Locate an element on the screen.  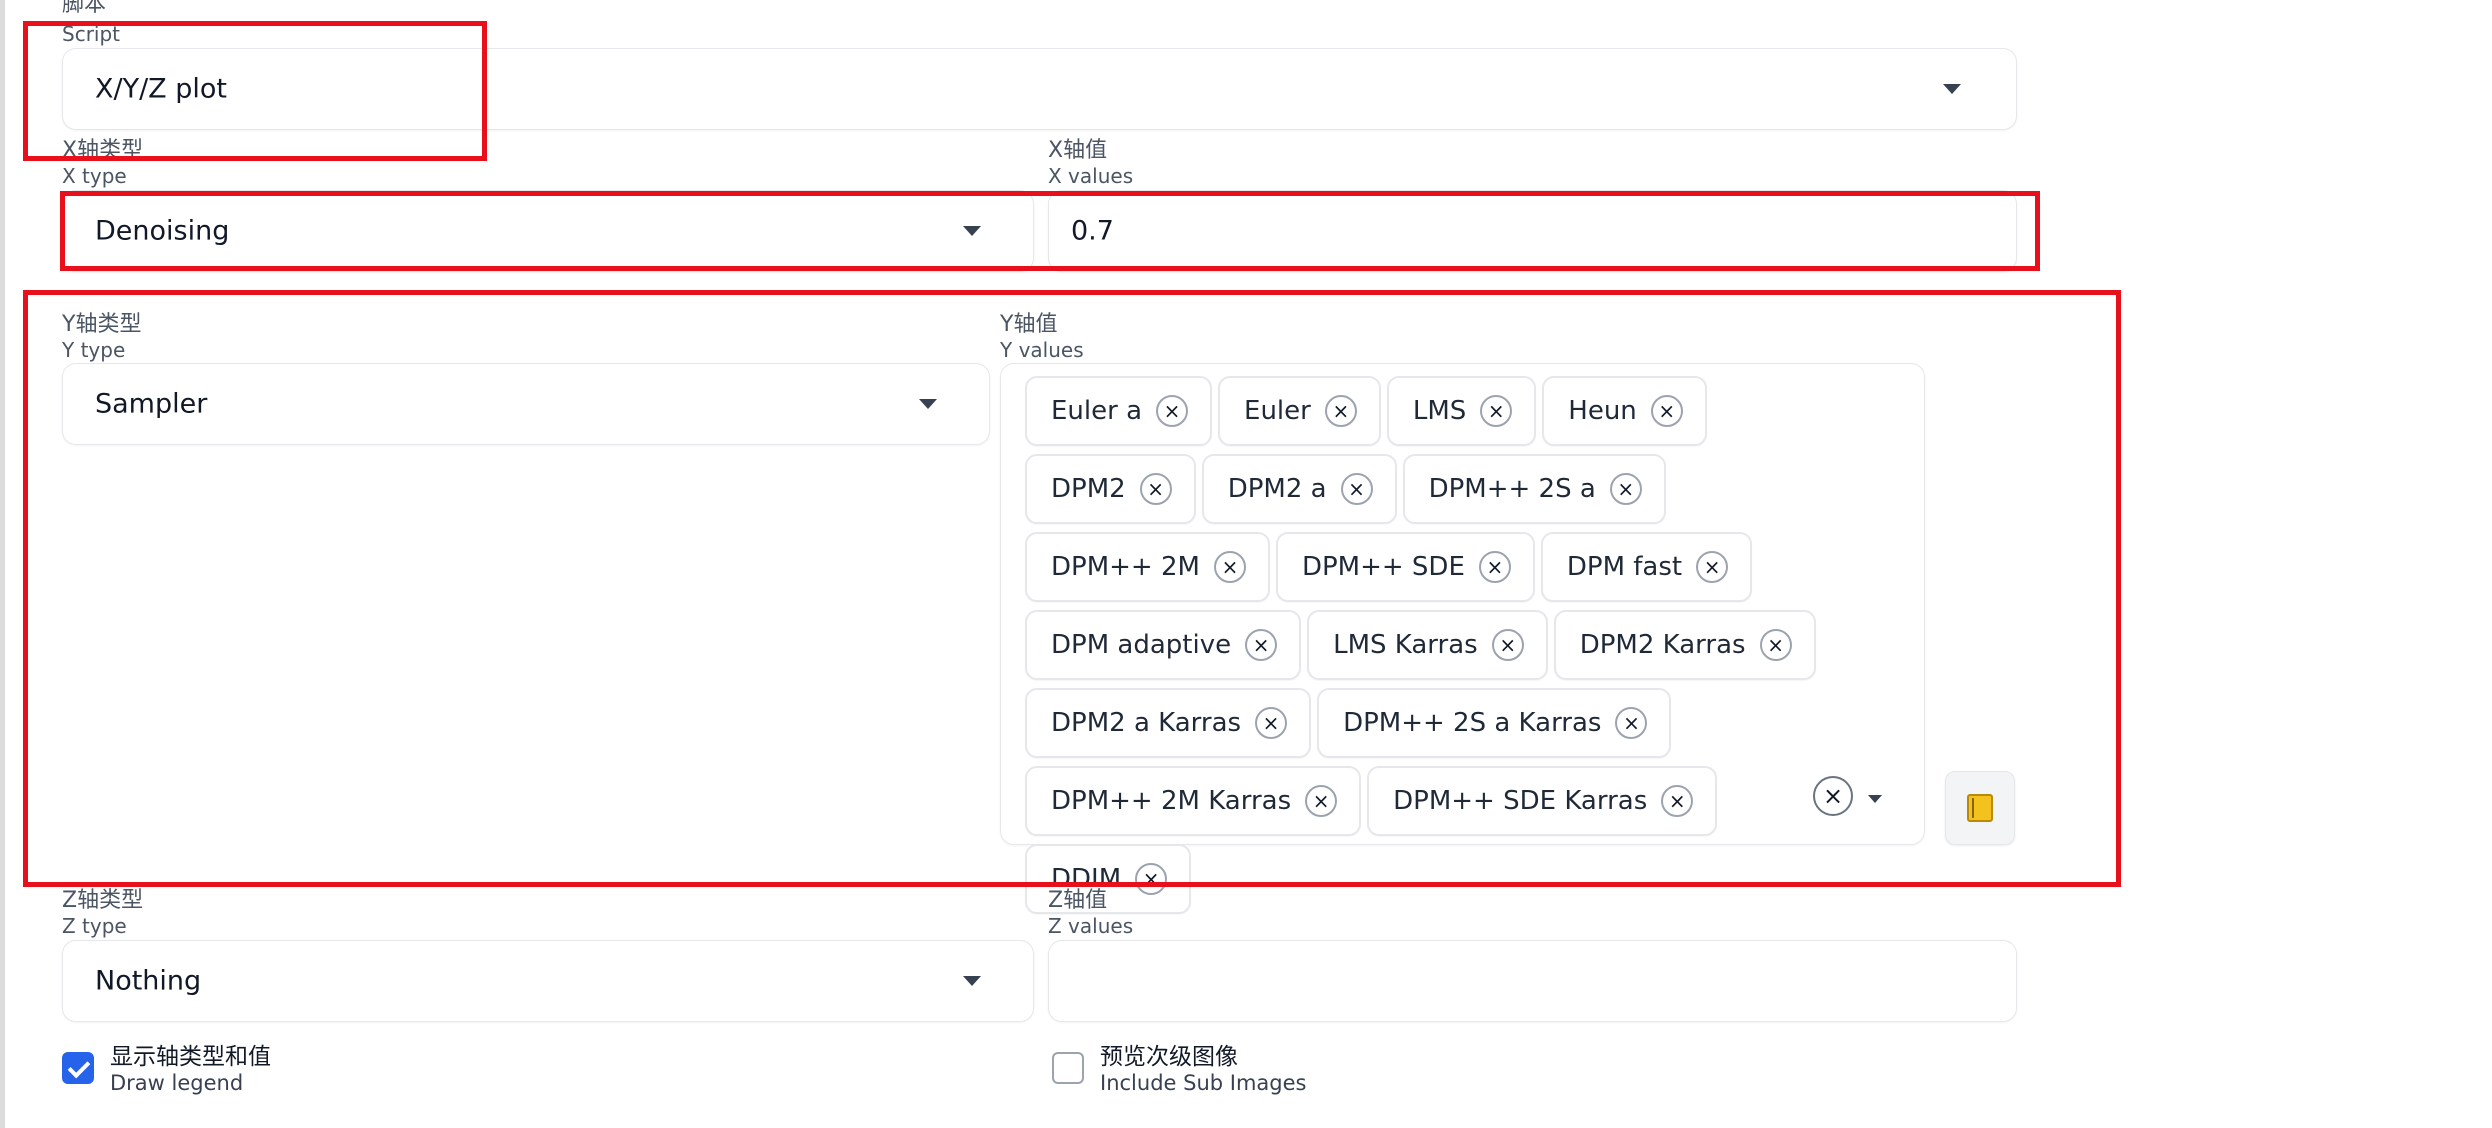
highlight-box-x-axis is located at coordinates (1050, 231).